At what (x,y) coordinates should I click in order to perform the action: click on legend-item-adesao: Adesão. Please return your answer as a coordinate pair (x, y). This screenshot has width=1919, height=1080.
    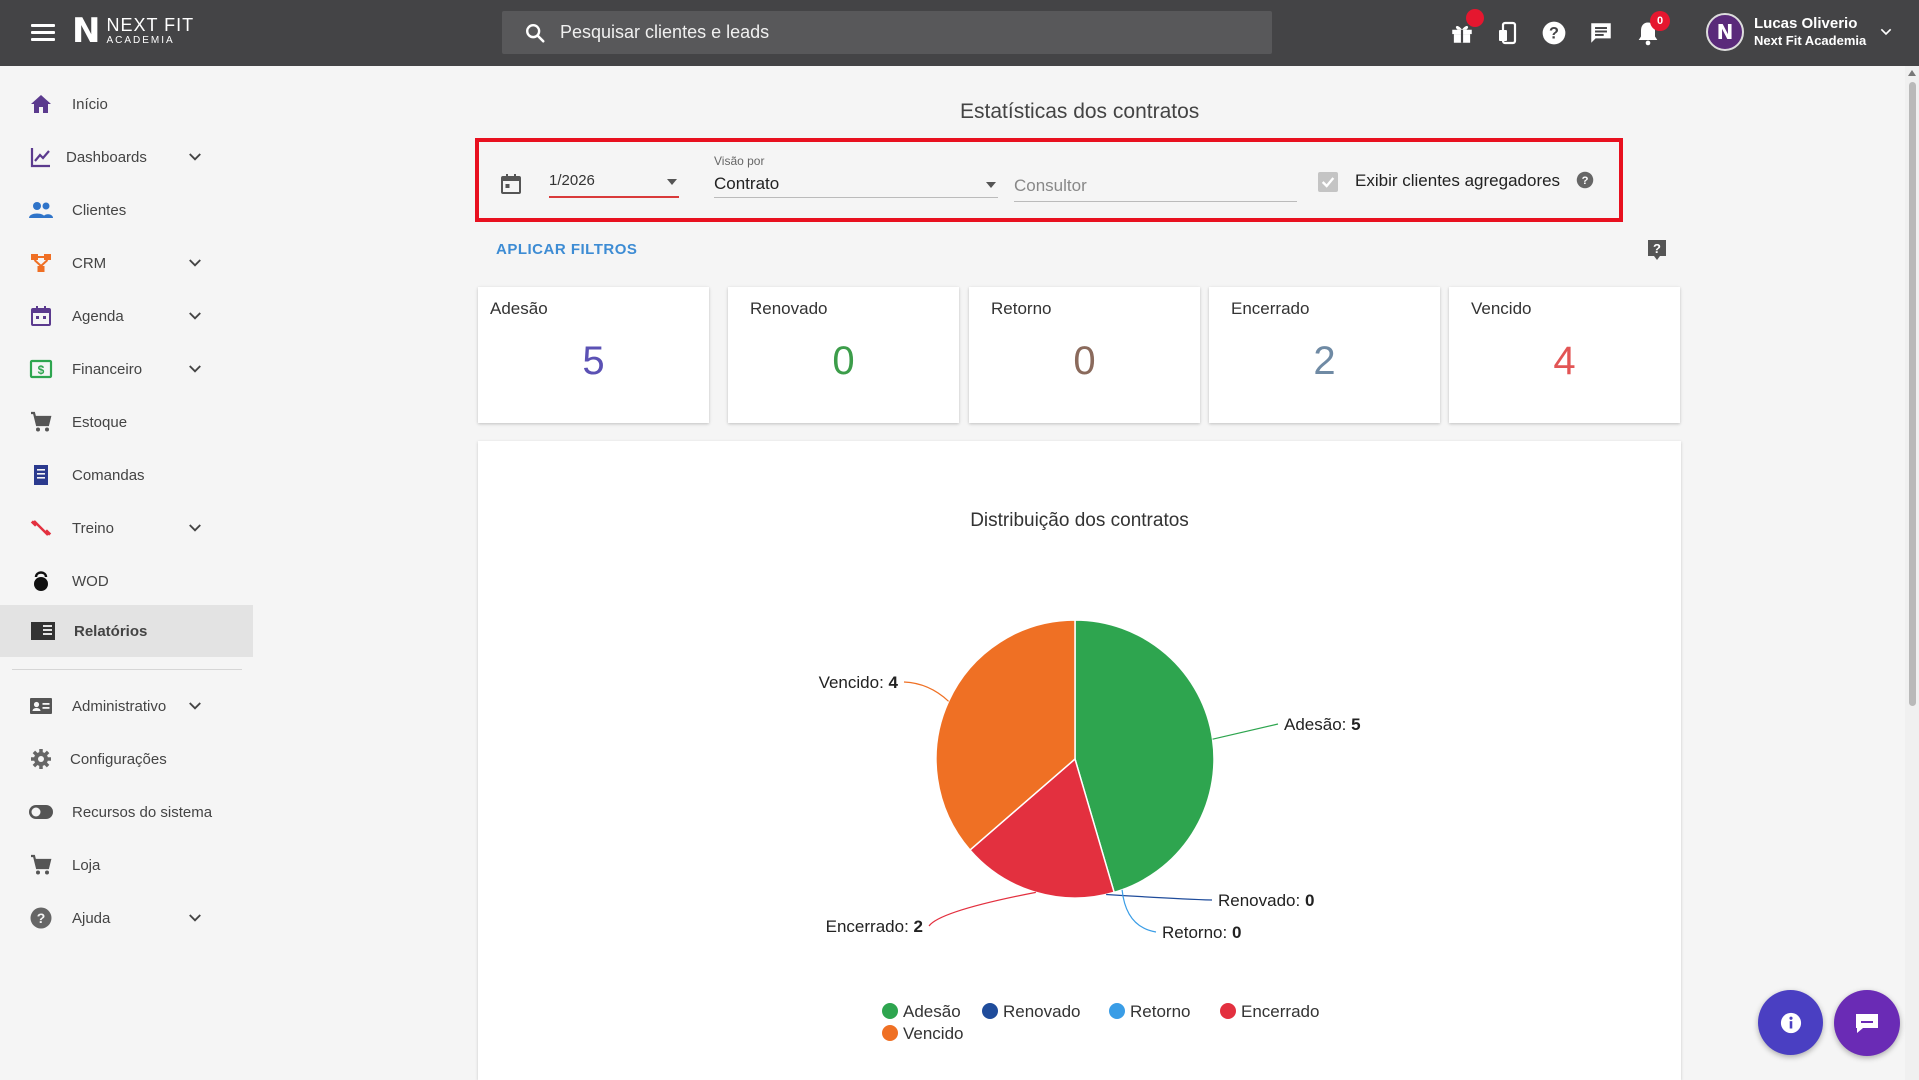
    Looking at the image, I should click on (921, 1011).